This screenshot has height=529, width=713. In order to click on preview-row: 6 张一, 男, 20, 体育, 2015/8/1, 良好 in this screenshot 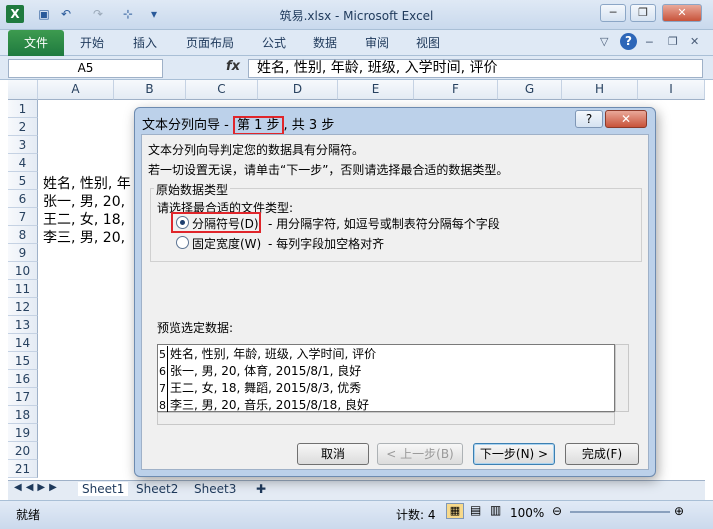, I will do `click(385, 371)`.